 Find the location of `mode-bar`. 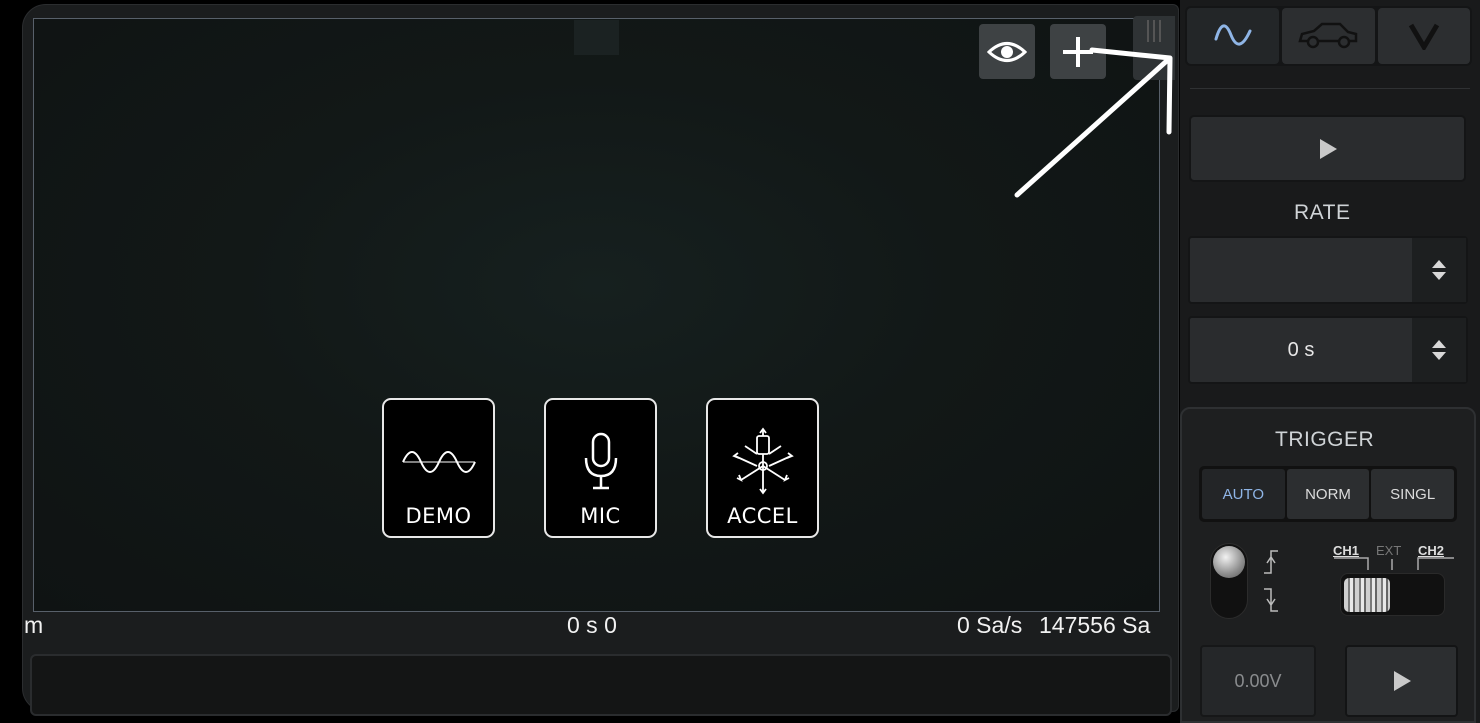

mode-bar is located at coordinates (1328, 36).